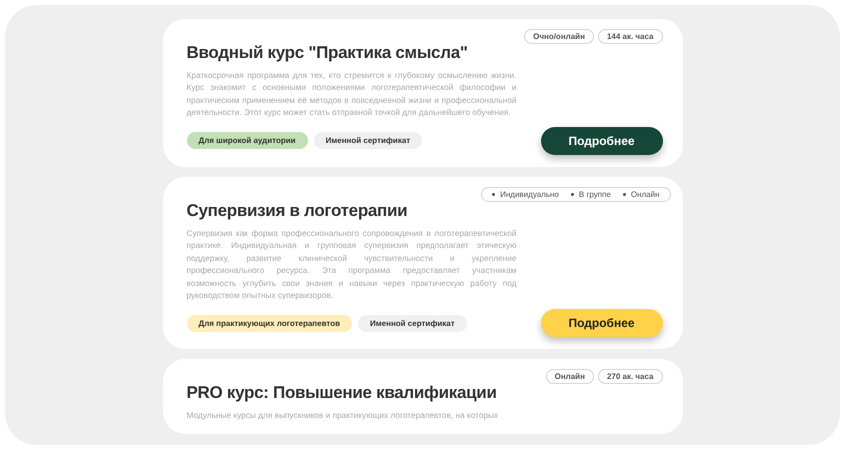 This screenshot has width=847, height=454. I want to click on course-title: Вводный курс "Практика смысла", so click(327, 53).